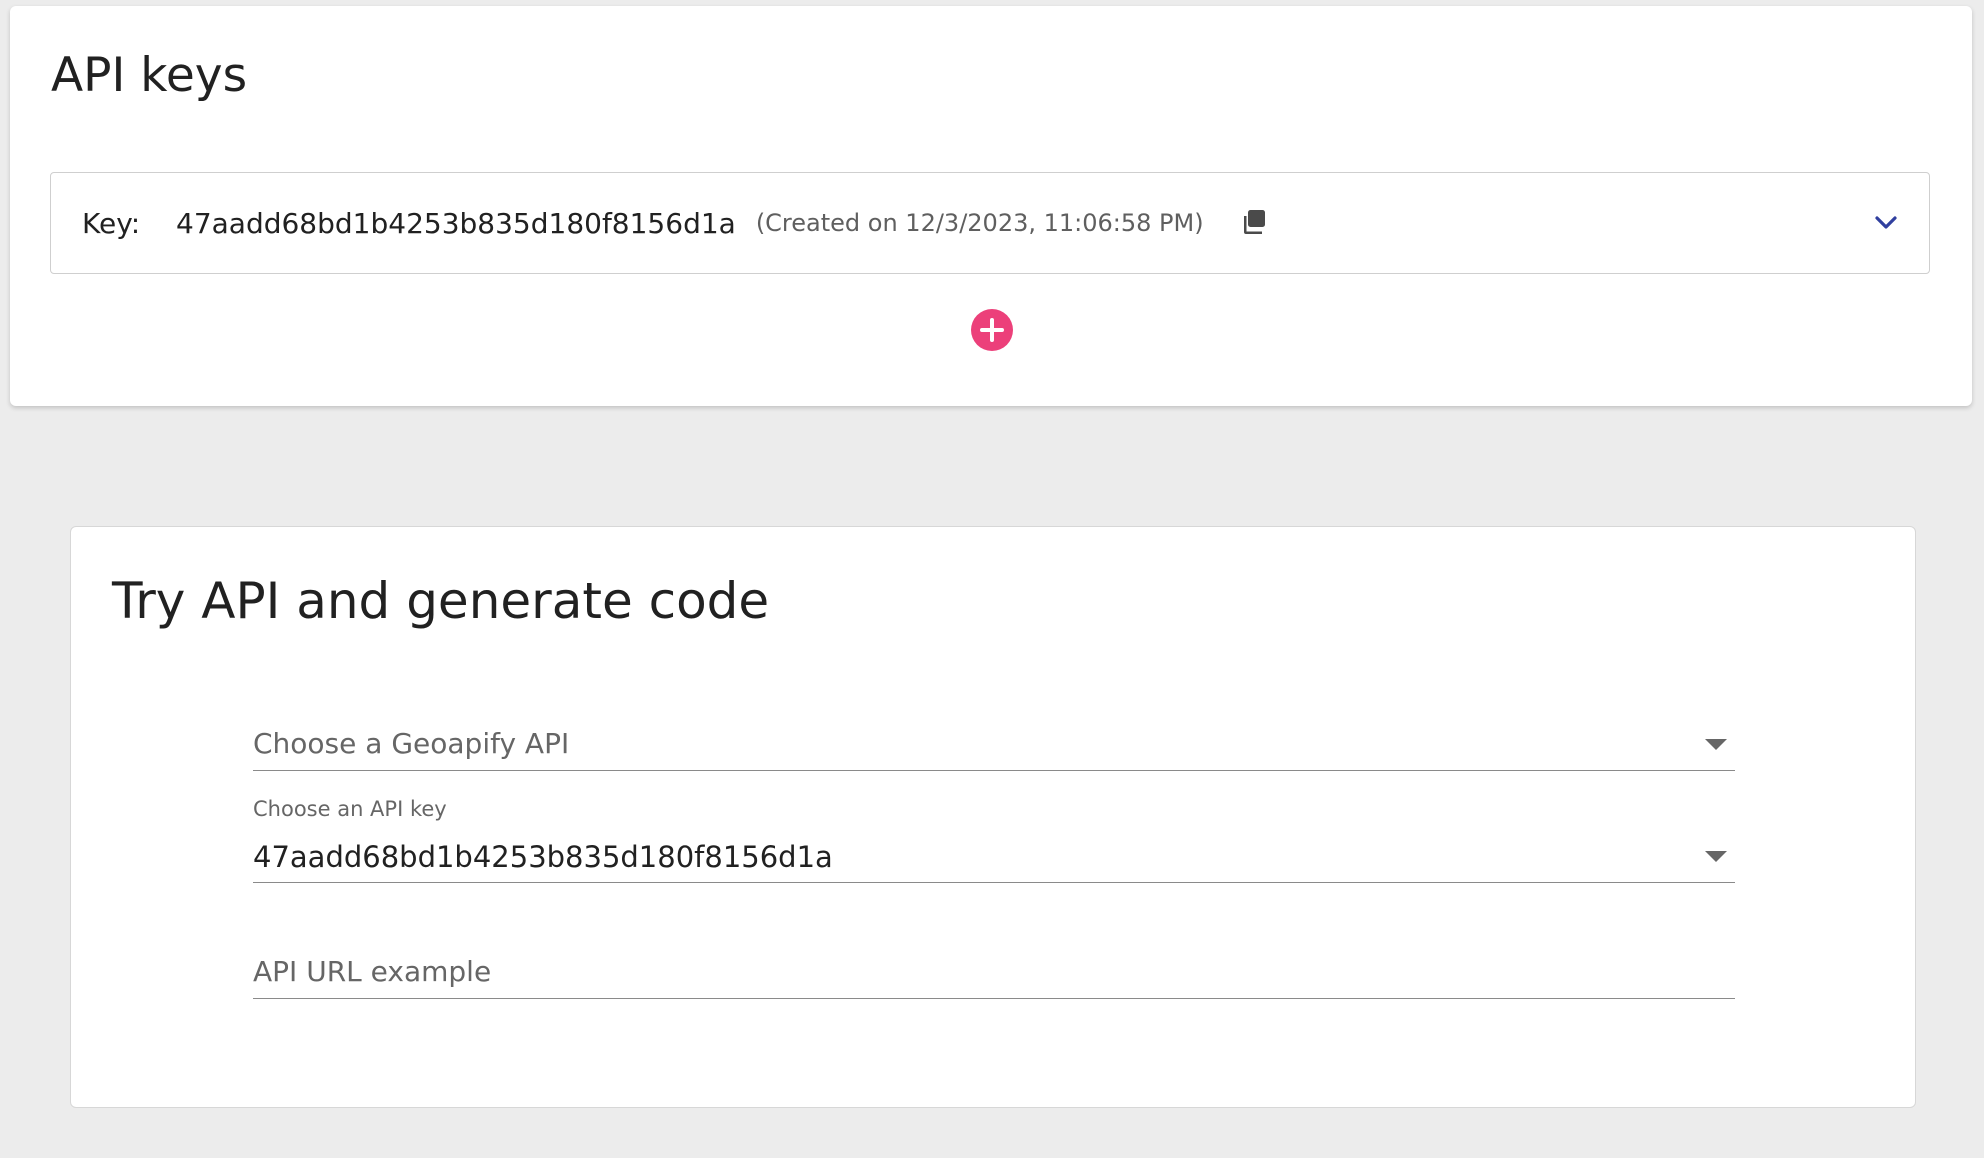 The height and width of the screenshot is (1158, 1984). Describe the element at coordinates (1255, 223) in the screenshot. I see `copy-icon` at that location.